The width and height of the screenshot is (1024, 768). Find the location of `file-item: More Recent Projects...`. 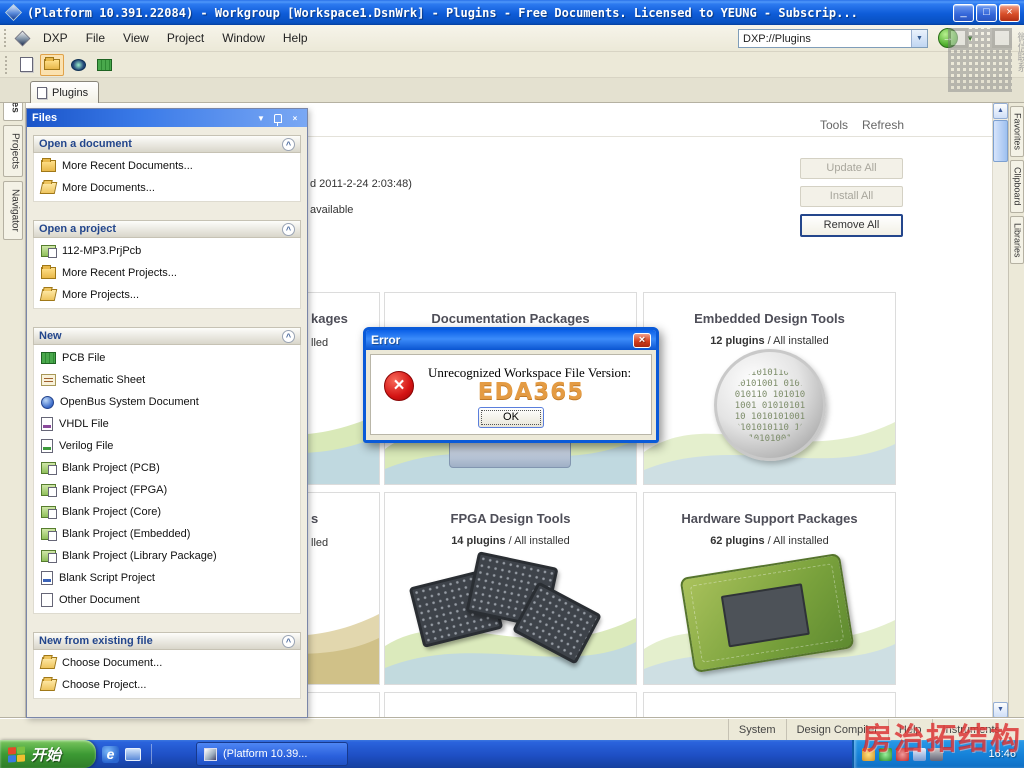

file-item: More Recent Projects... is located at coordinates (167, 273).